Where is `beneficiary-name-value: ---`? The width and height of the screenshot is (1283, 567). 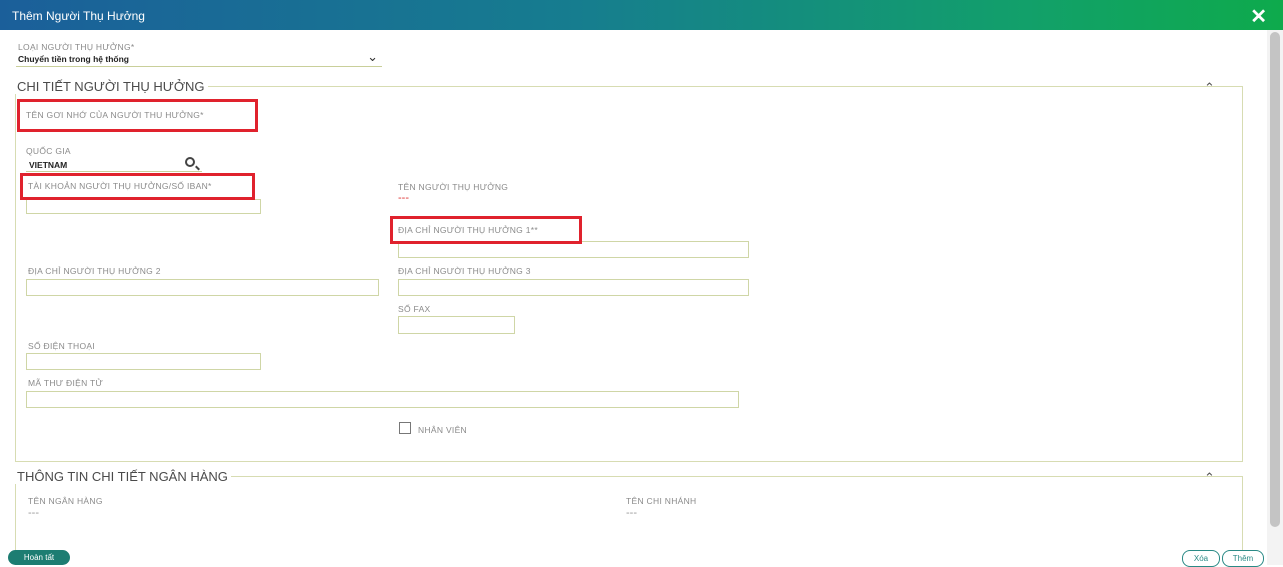
beneficiary-name-value: --- is located at coordinates (403, 198).